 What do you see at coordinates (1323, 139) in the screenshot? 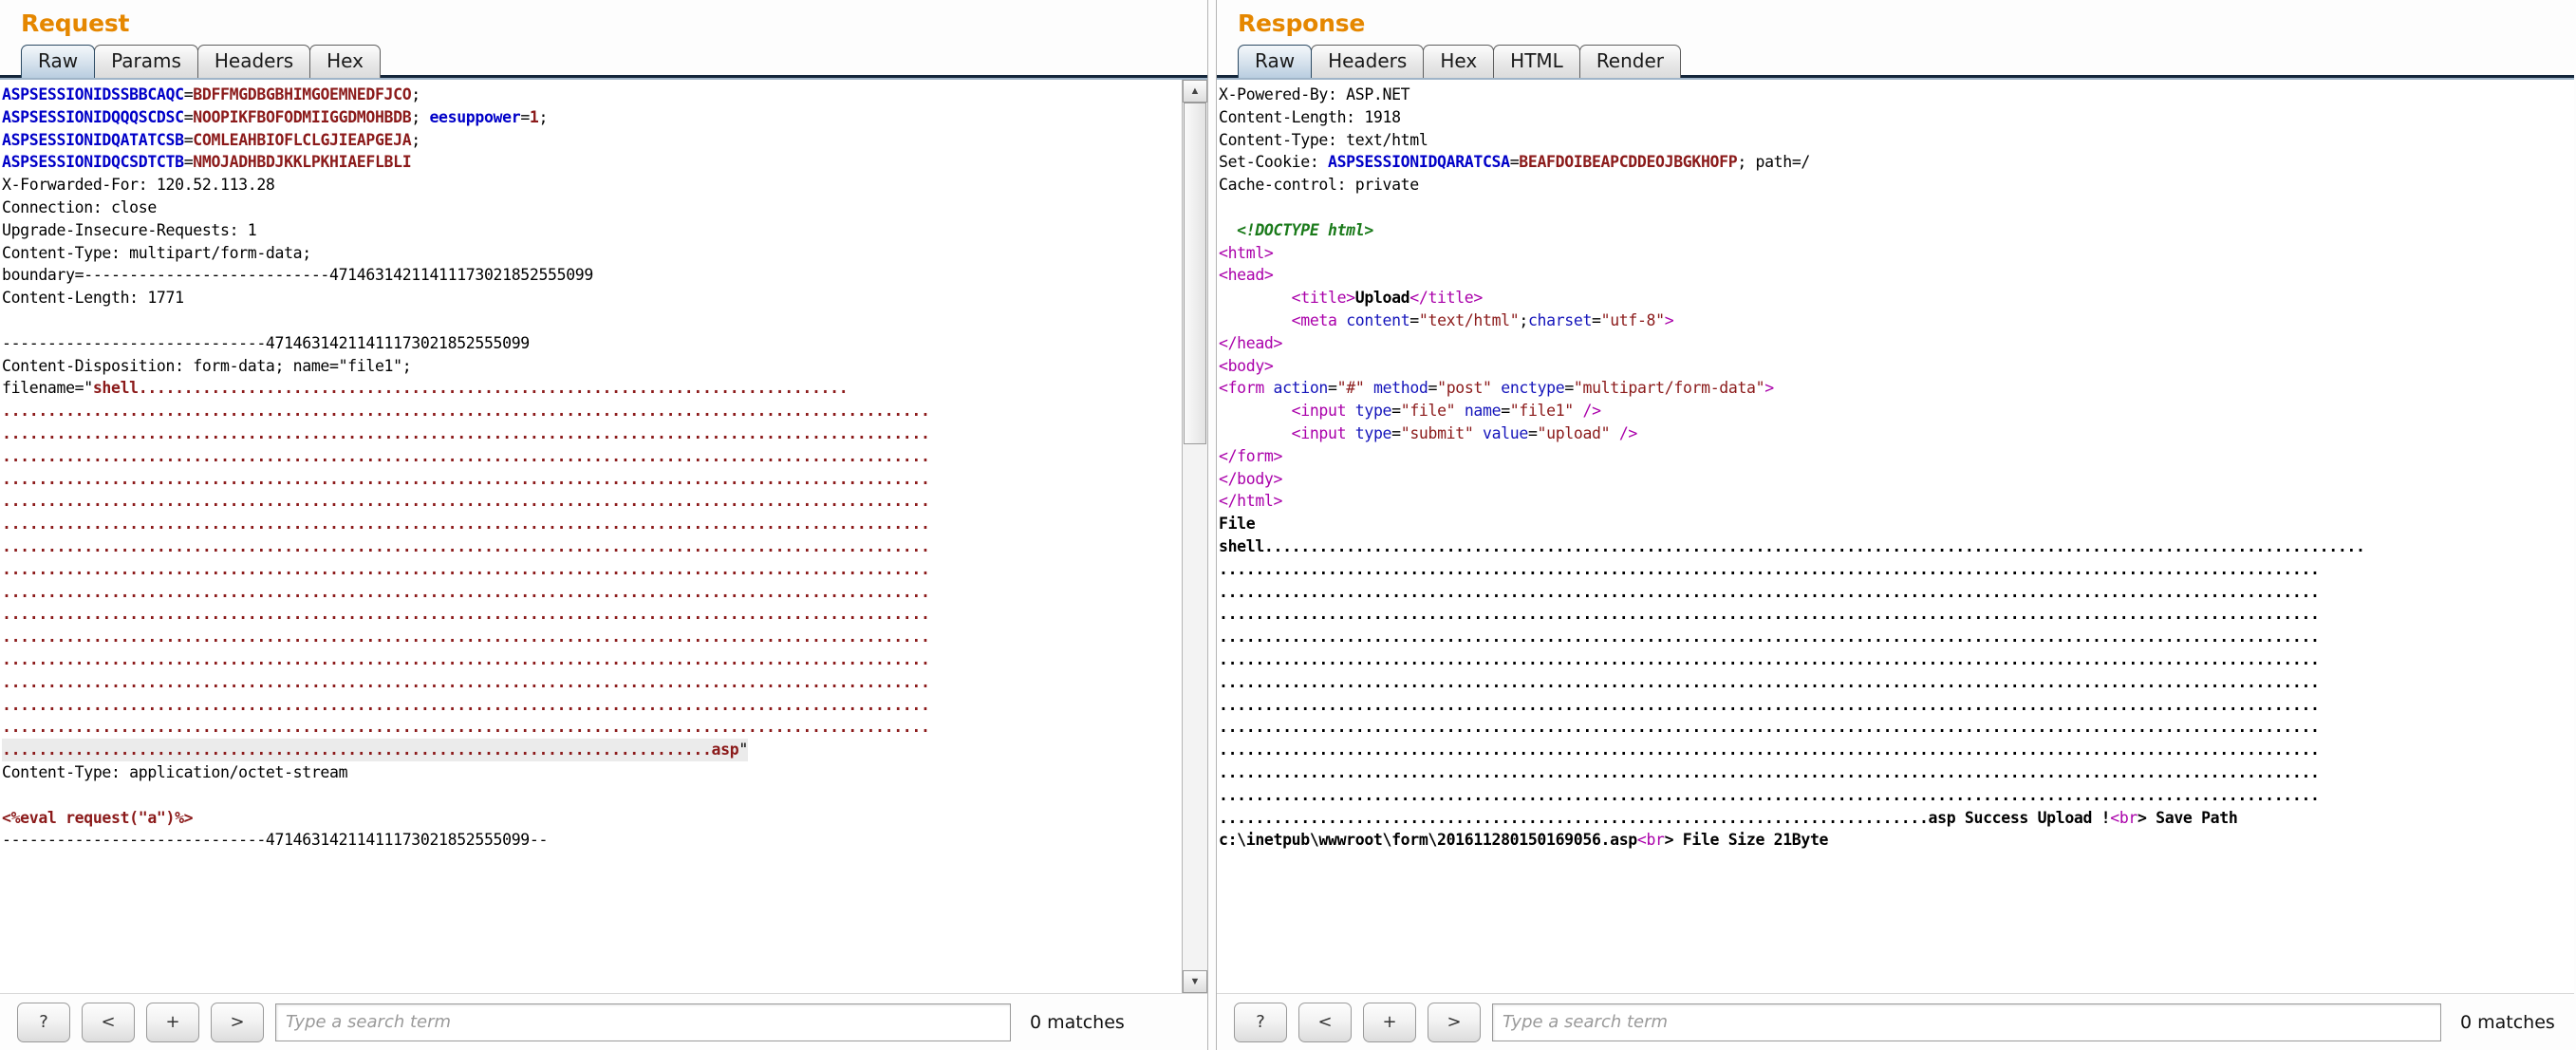
I see `response-header-content-type: Content-Type: text/html` at bounding box center [1323, 139].